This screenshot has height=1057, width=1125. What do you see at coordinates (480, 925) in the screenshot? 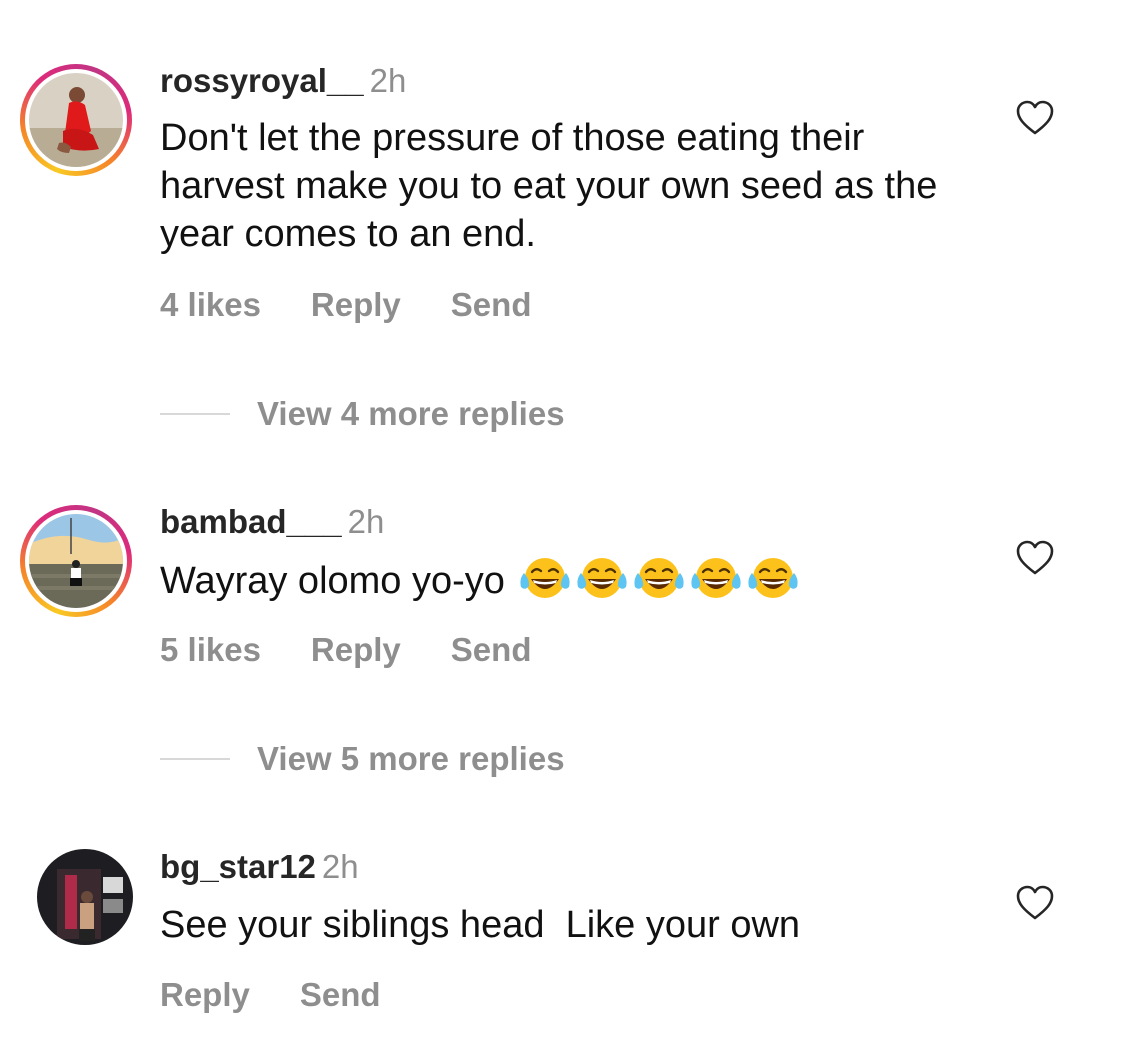
I see `comment-text: See your siblings head Like your own` at bounding box center [480, 925].